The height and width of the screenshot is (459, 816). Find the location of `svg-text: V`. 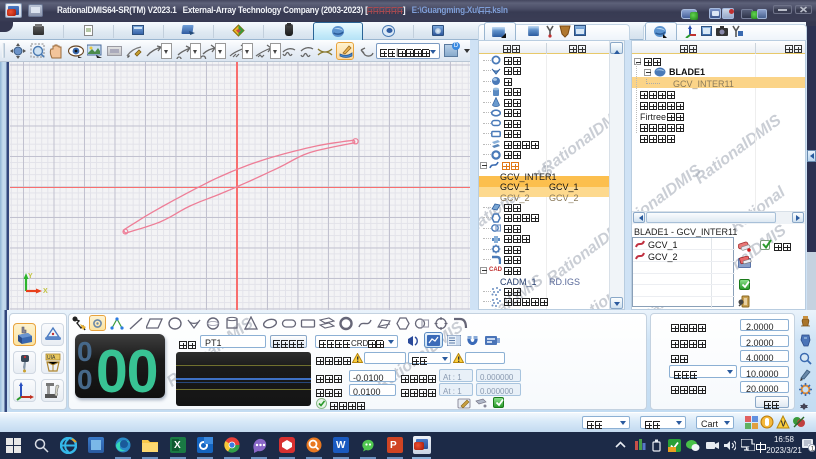

svg-text: V is located at coordinates (784, 424).